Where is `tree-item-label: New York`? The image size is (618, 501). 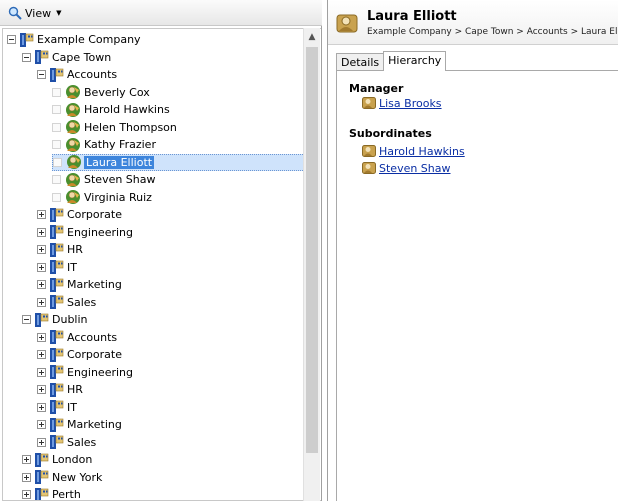
tree-item-label: New York is located at coordinates (77, 477).